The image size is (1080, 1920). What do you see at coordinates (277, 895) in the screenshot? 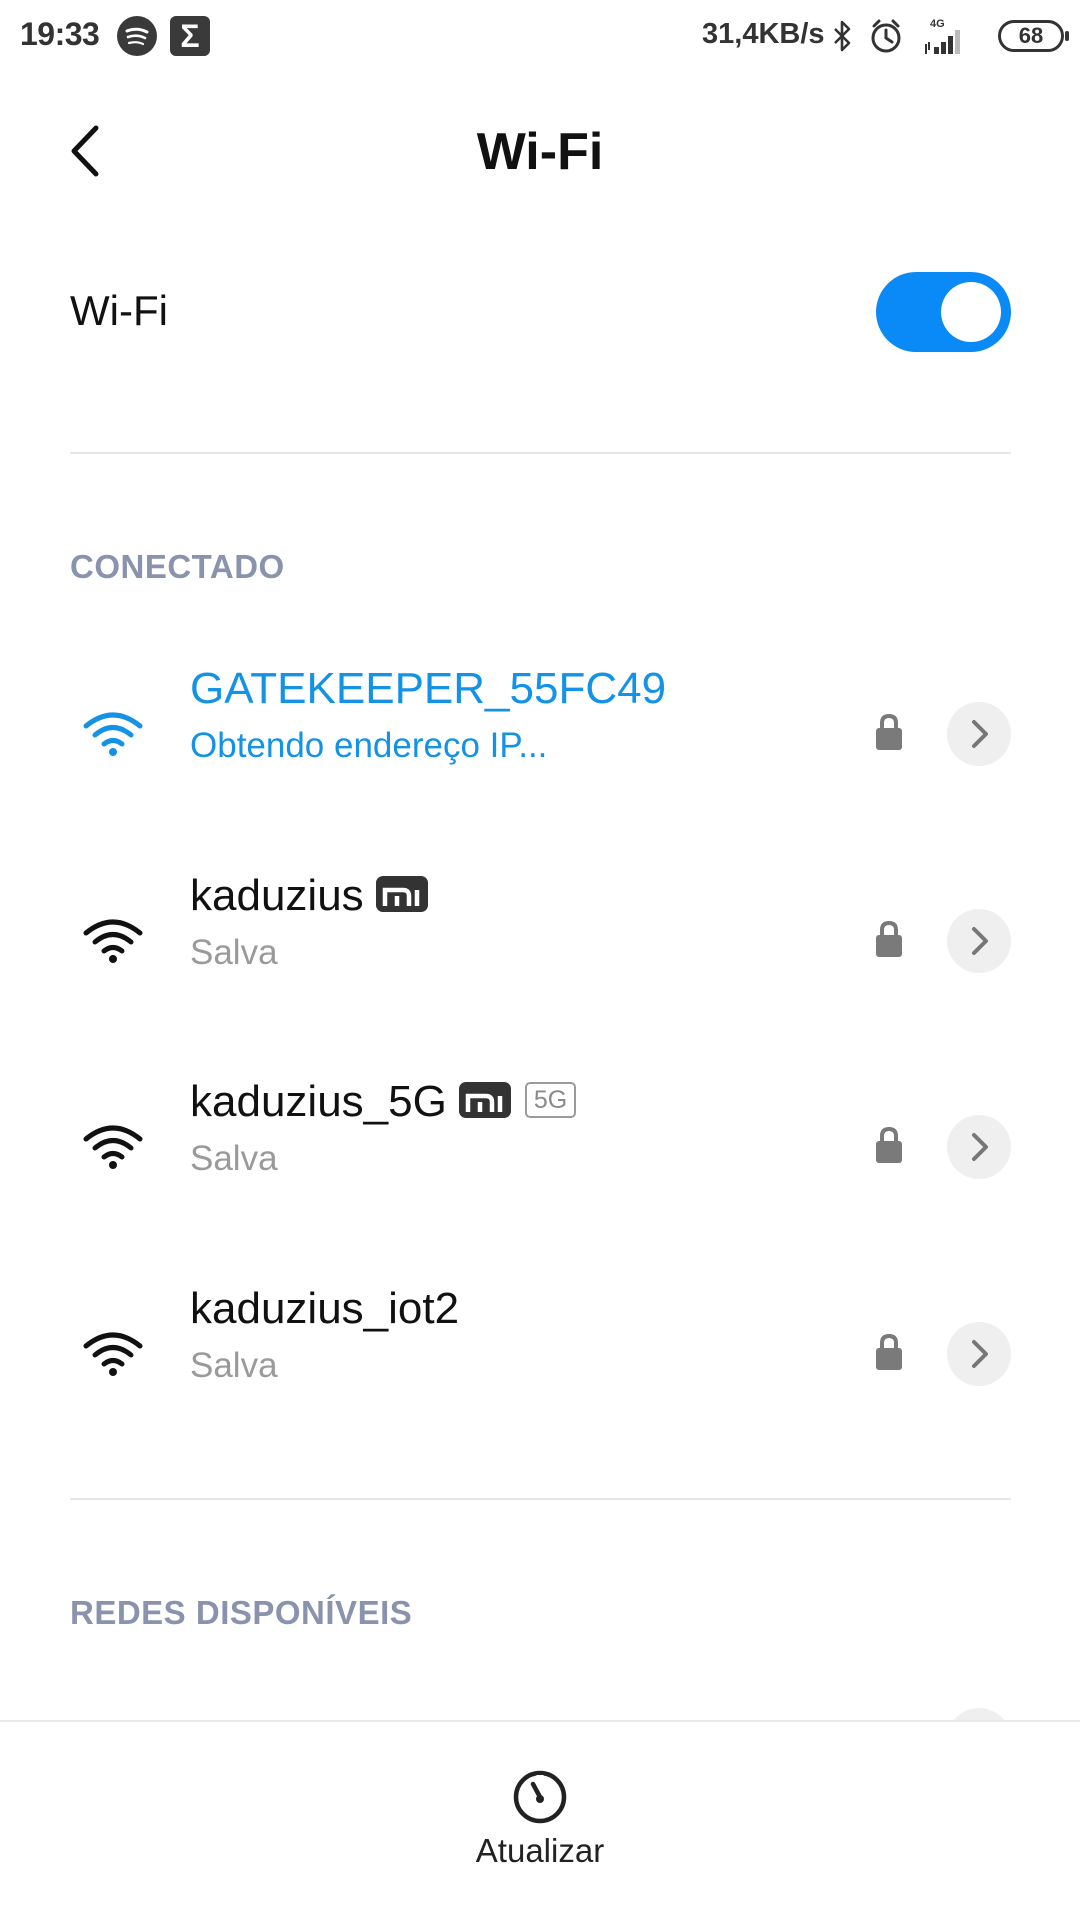
I see `network-name: kaduzius` at bounding box center [277, 895].